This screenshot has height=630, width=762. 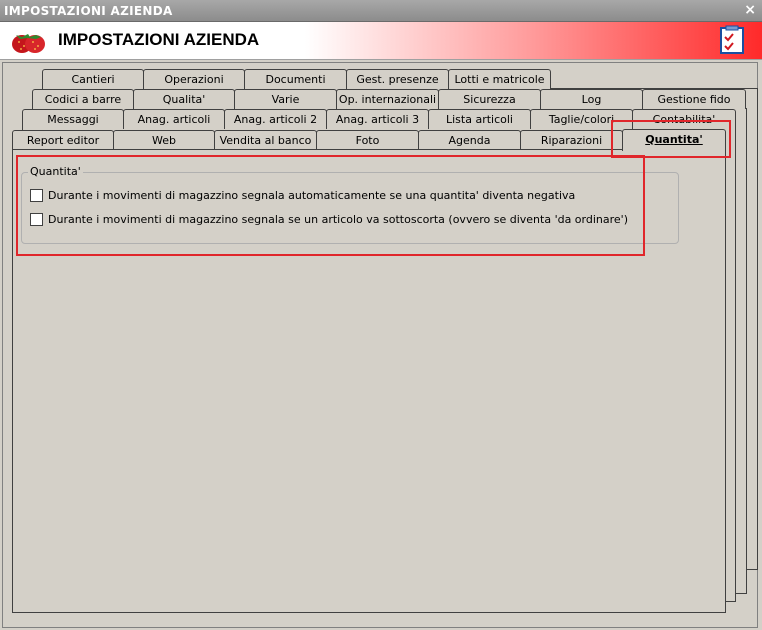 I want to click on tab-lotti-e-matricole: Lotti e matricole, so click(x=499, y=79).